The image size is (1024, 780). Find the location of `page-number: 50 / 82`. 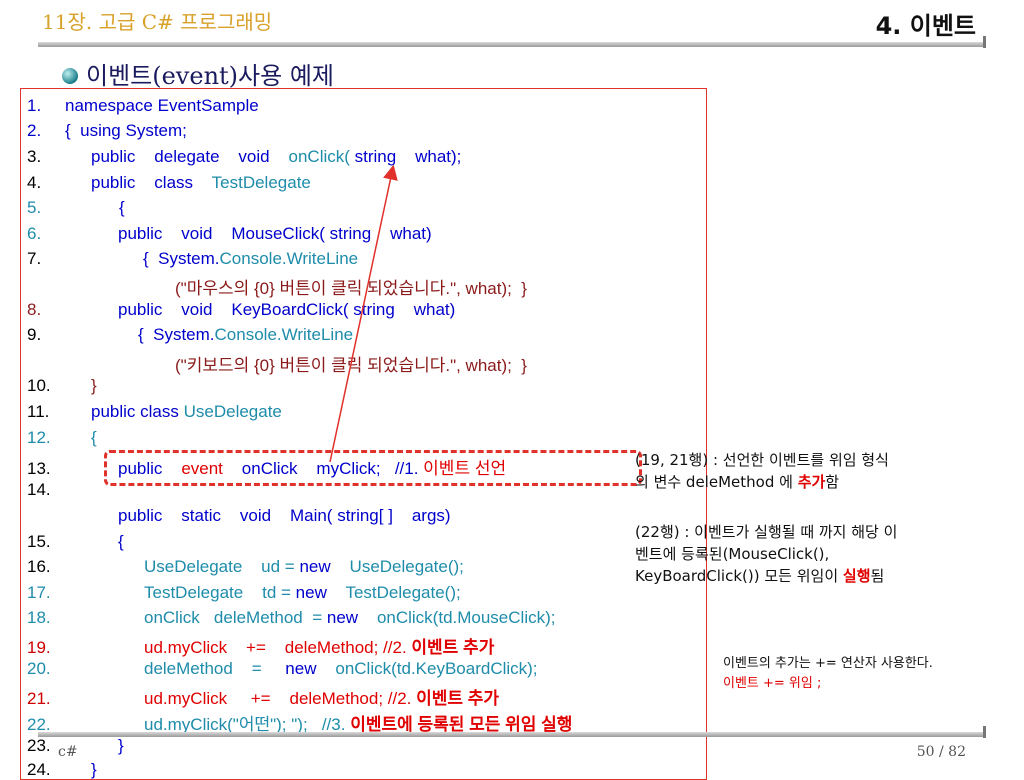

page-number: 50 / 82 is located at coordinates (941, 752).